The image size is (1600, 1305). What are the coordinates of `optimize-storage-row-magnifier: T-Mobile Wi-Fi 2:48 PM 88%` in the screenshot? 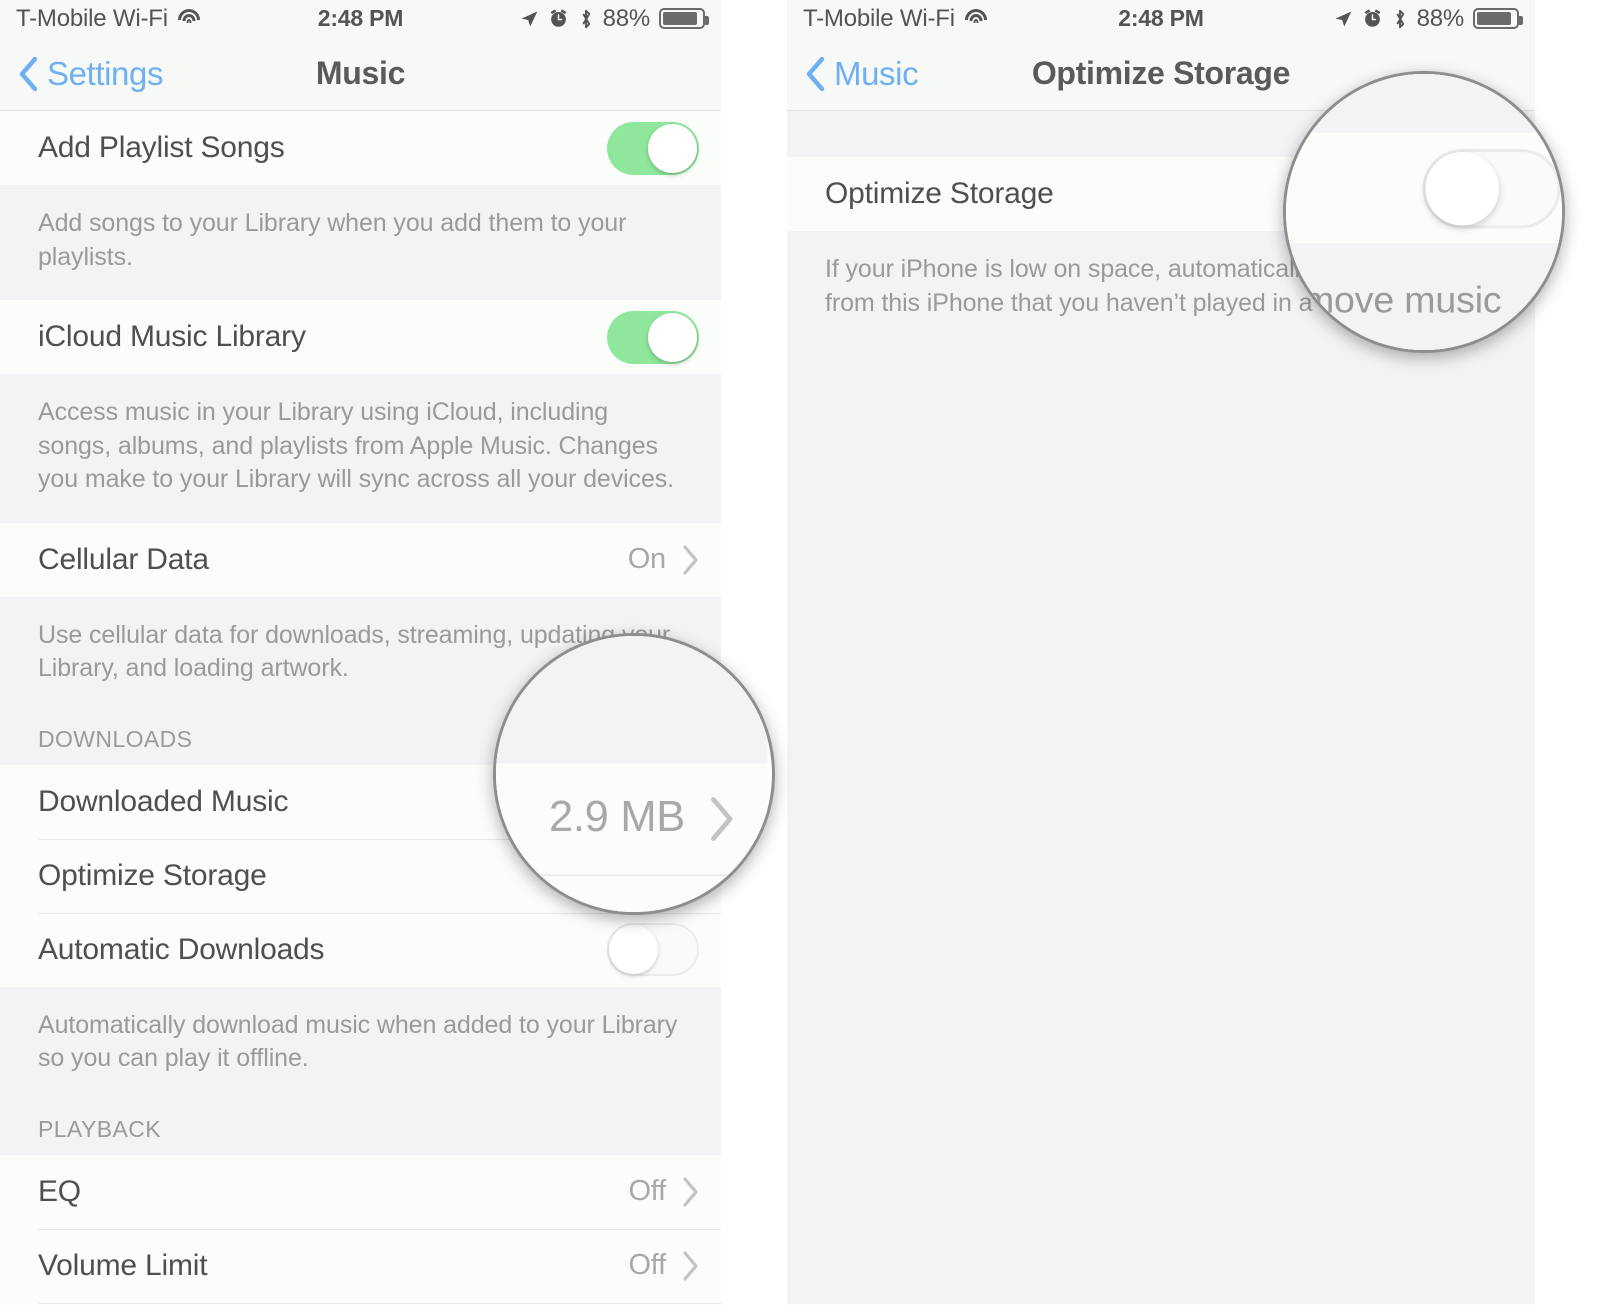 It's located at (634, 774).